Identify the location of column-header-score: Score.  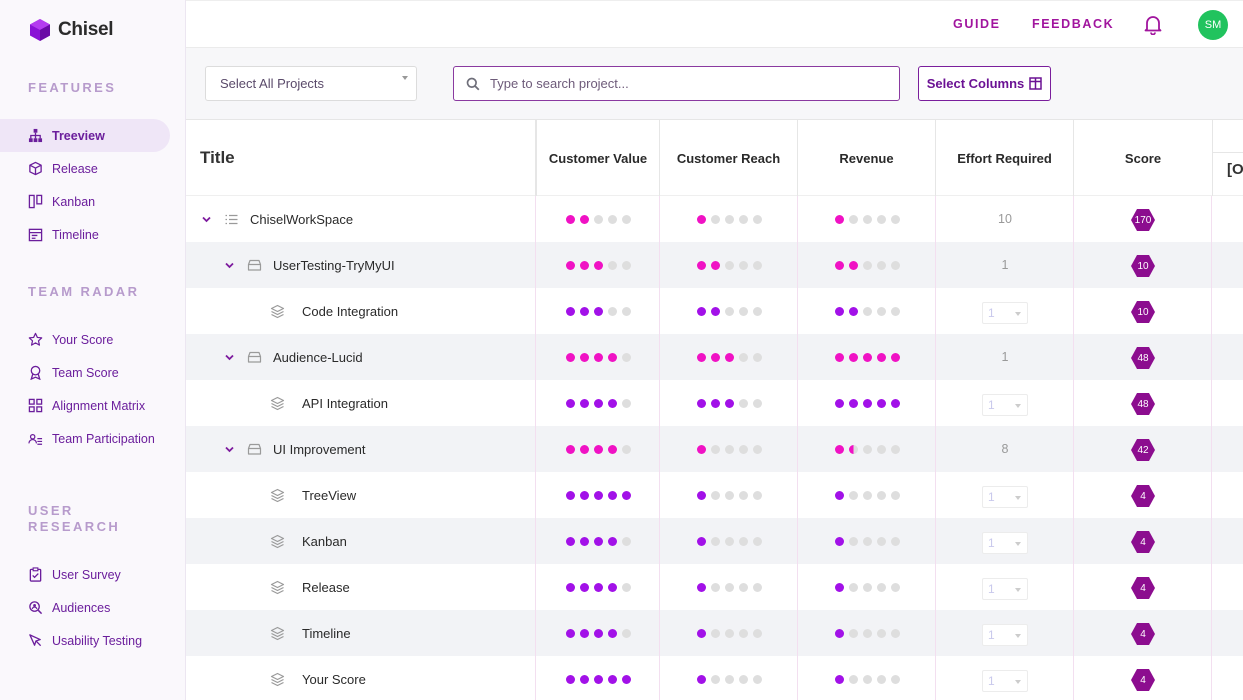
(1143, 158).